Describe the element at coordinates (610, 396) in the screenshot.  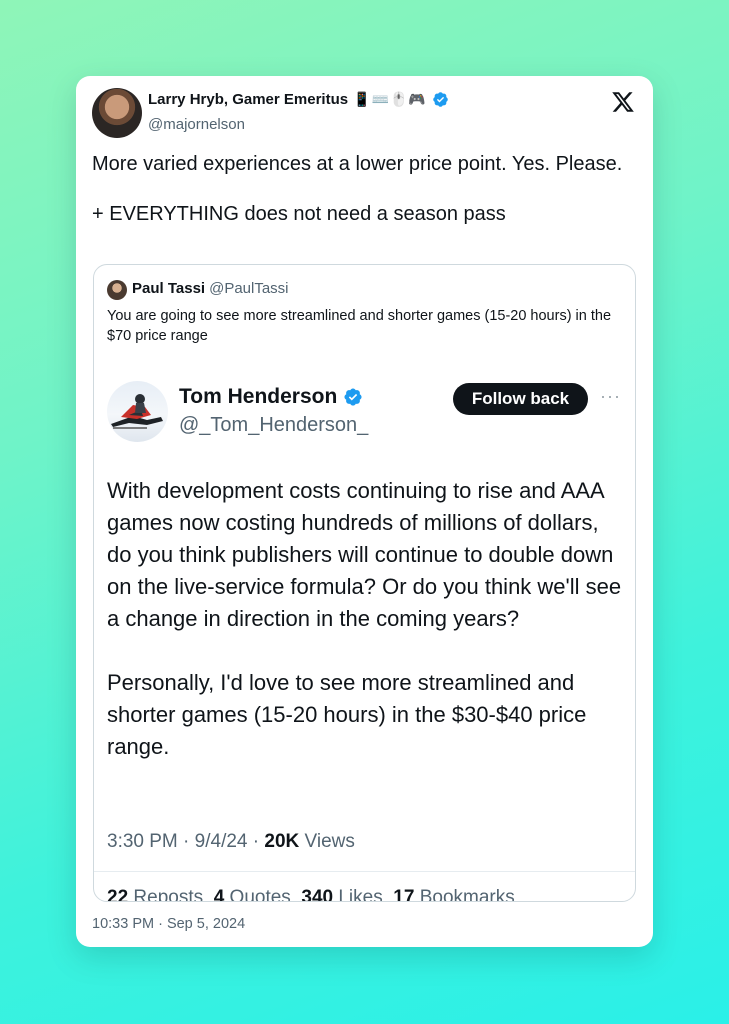
I see `more-options-icon: ···` at that location.